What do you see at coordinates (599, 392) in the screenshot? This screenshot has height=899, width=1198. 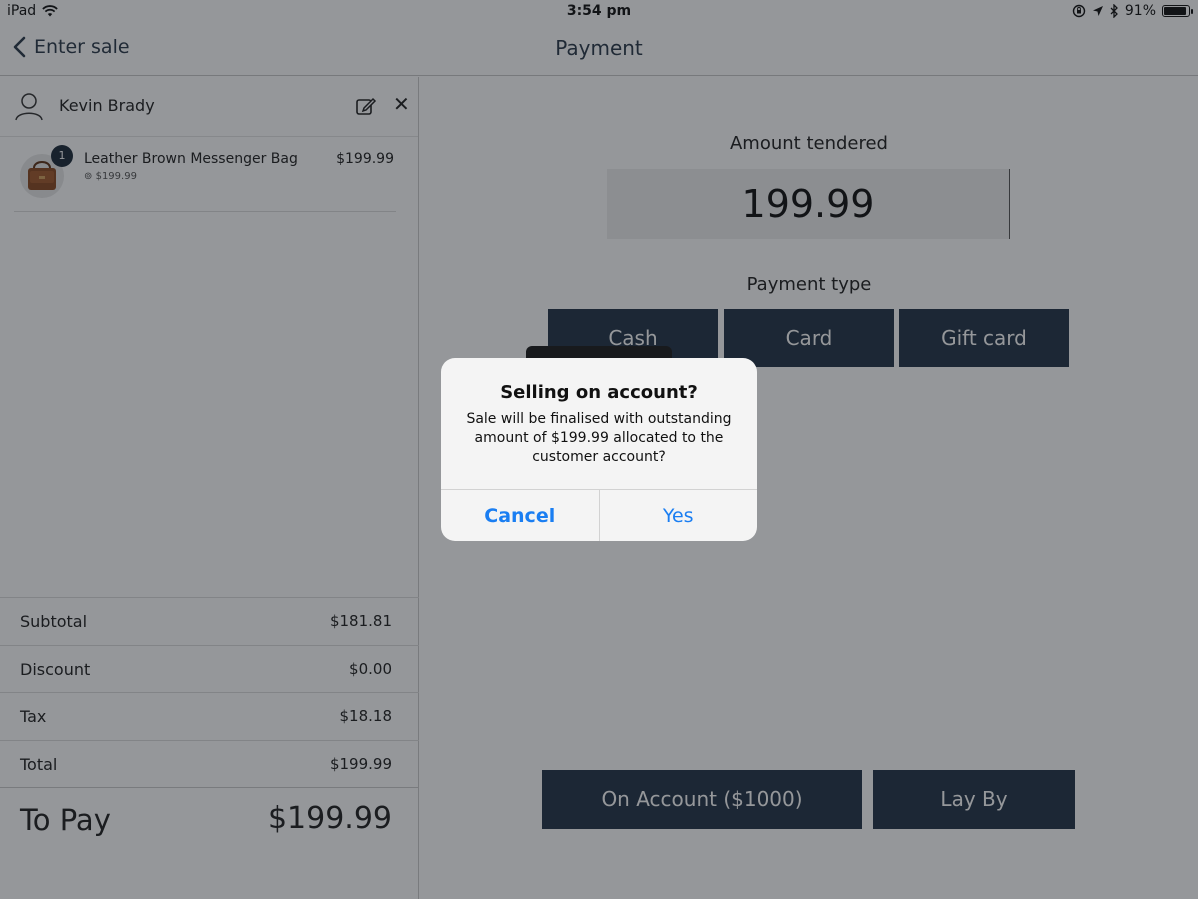 I see `dialog-title: Selling on account?` at bounding box center [599, 392].